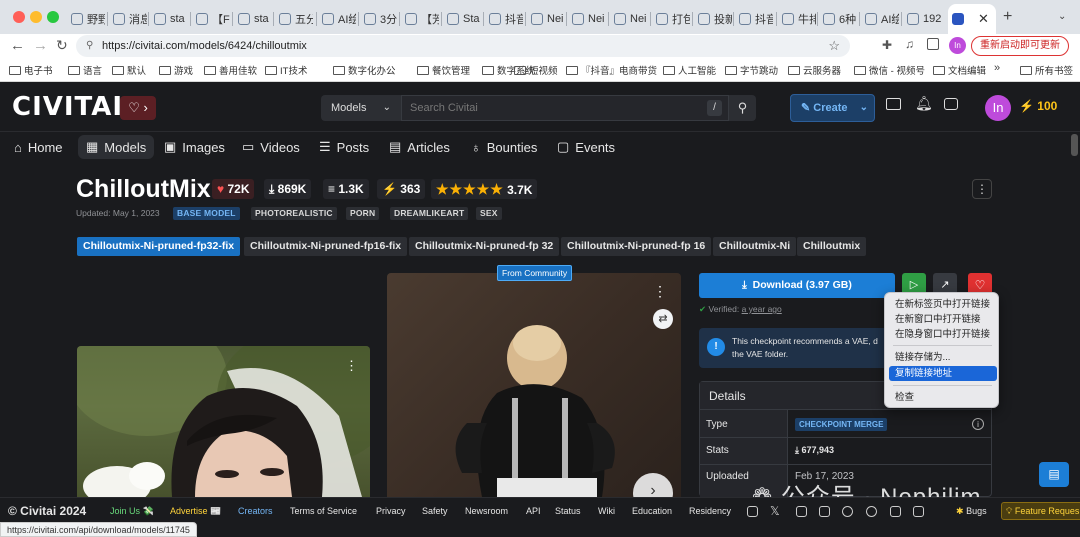 The height and width of the screenshot is (537, 1080). Describe the element at coordinates (67, 107) in the screenshot. I see `civitai-logo: CIVITAI` at that location.